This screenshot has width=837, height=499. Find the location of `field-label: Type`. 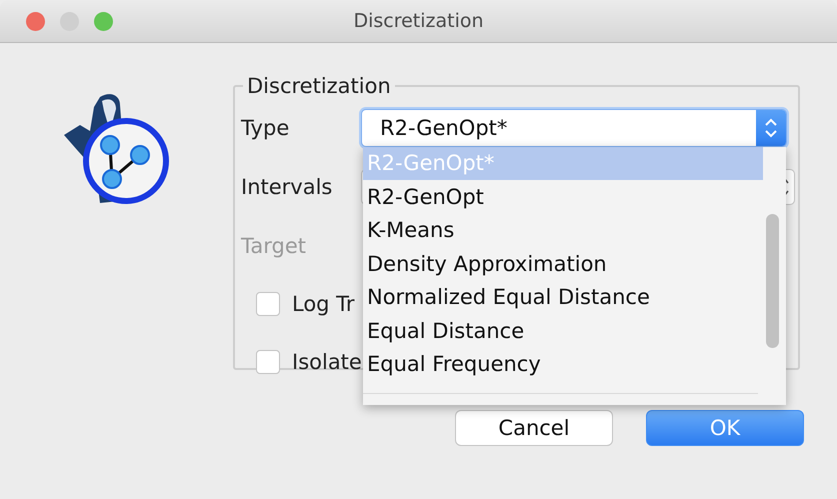

field-label: Type is located at coordinates (265, 128).